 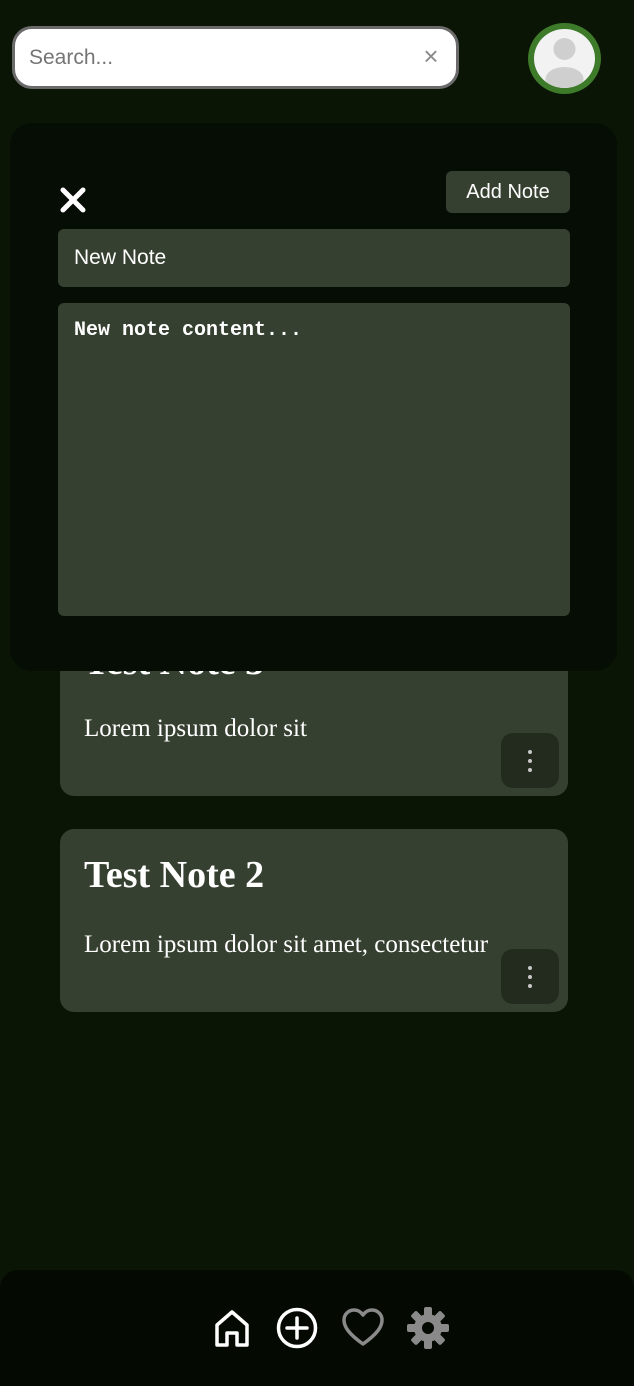 What do you see at coordinates (431, 56) in the screenshot?
I see `clear-search-icon: ×` at bounding box center [431, 56].